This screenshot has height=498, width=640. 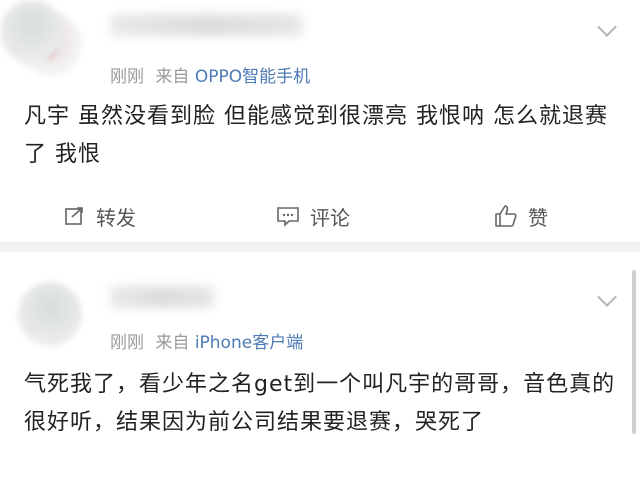 I want to click on post-meta: 刚刚 来自 iPhone客户端, so click(x=206, y=340).